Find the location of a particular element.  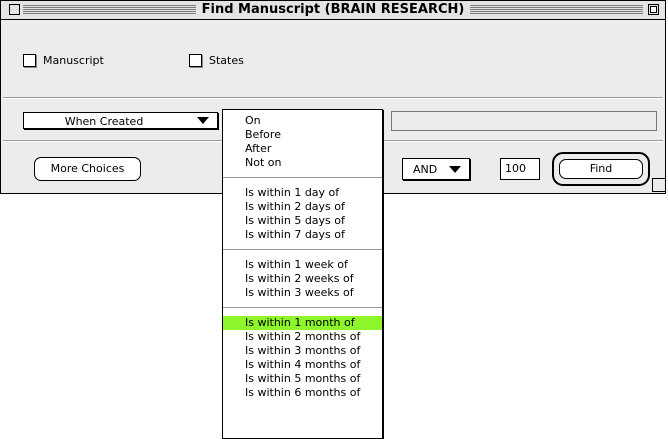

checkbox-label: Manuscript is located at coordinates (73, 60).